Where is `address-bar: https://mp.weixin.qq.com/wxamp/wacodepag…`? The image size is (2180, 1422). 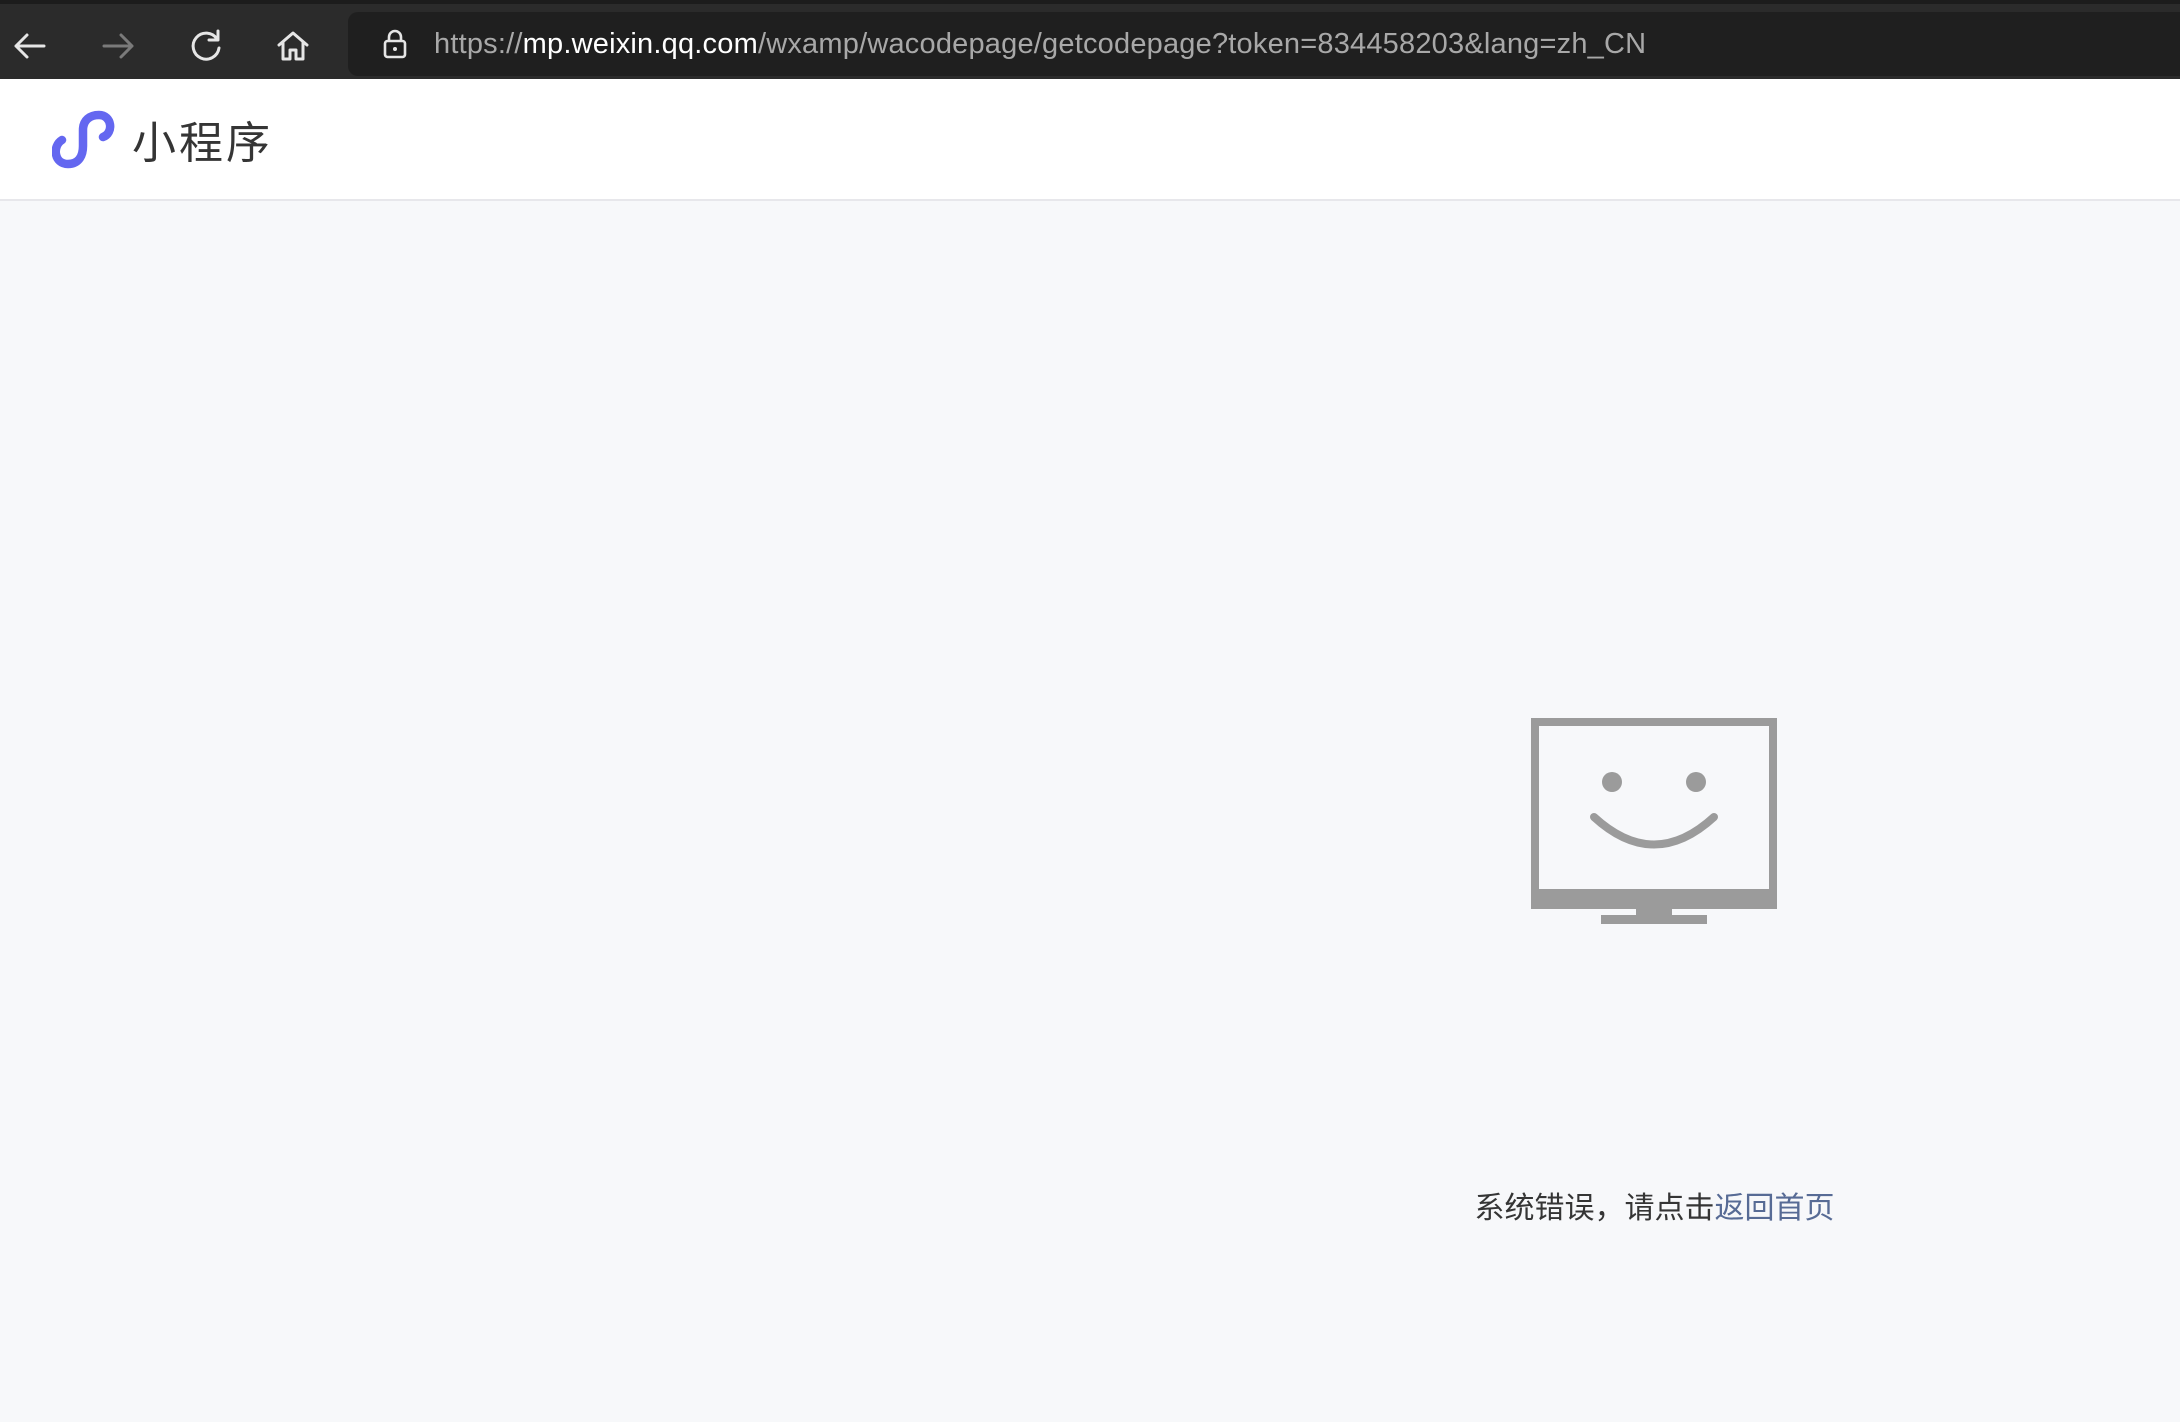 address-bar: https://mp.weixin.qq.com/wxamp/wacodepag… is located at coordinates (1264, 44).